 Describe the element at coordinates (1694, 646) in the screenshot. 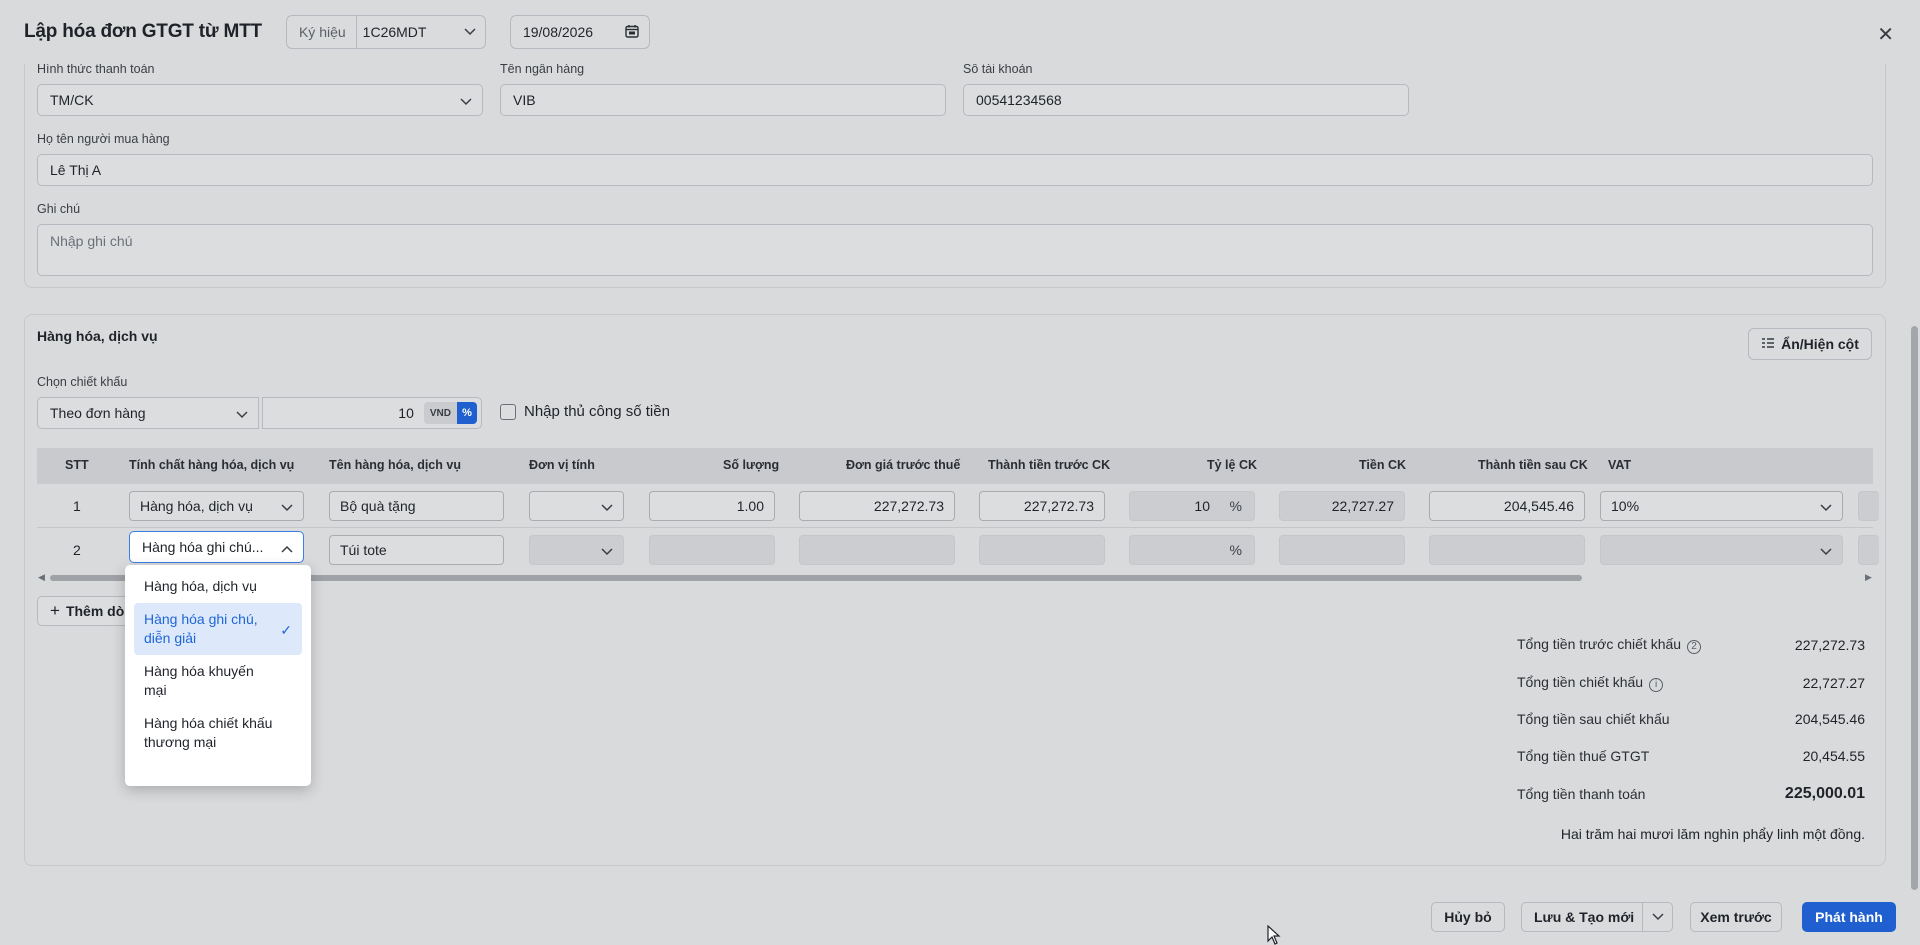

I see `help-icon: 2` at that location.